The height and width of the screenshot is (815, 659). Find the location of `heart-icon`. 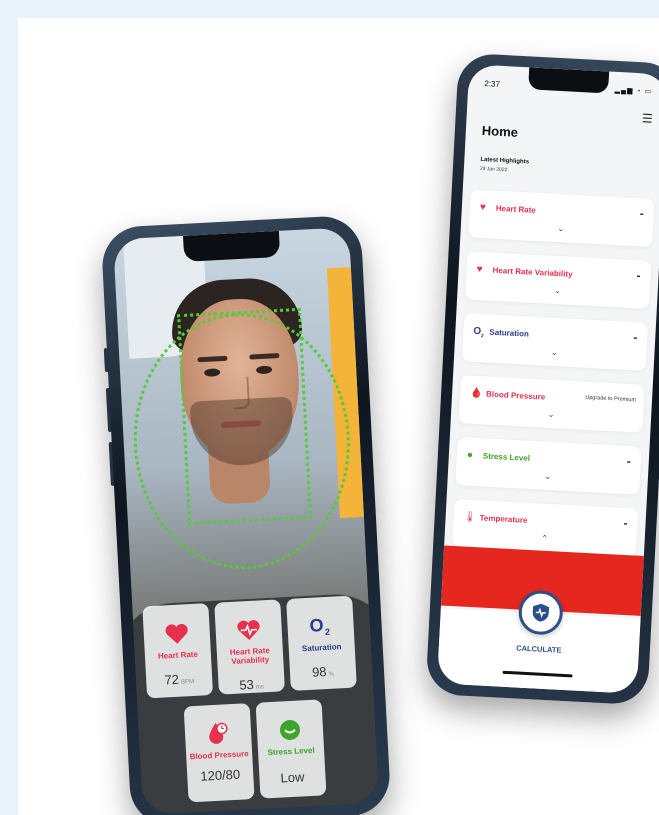

heart-icon is located at coordinates (176, 629).